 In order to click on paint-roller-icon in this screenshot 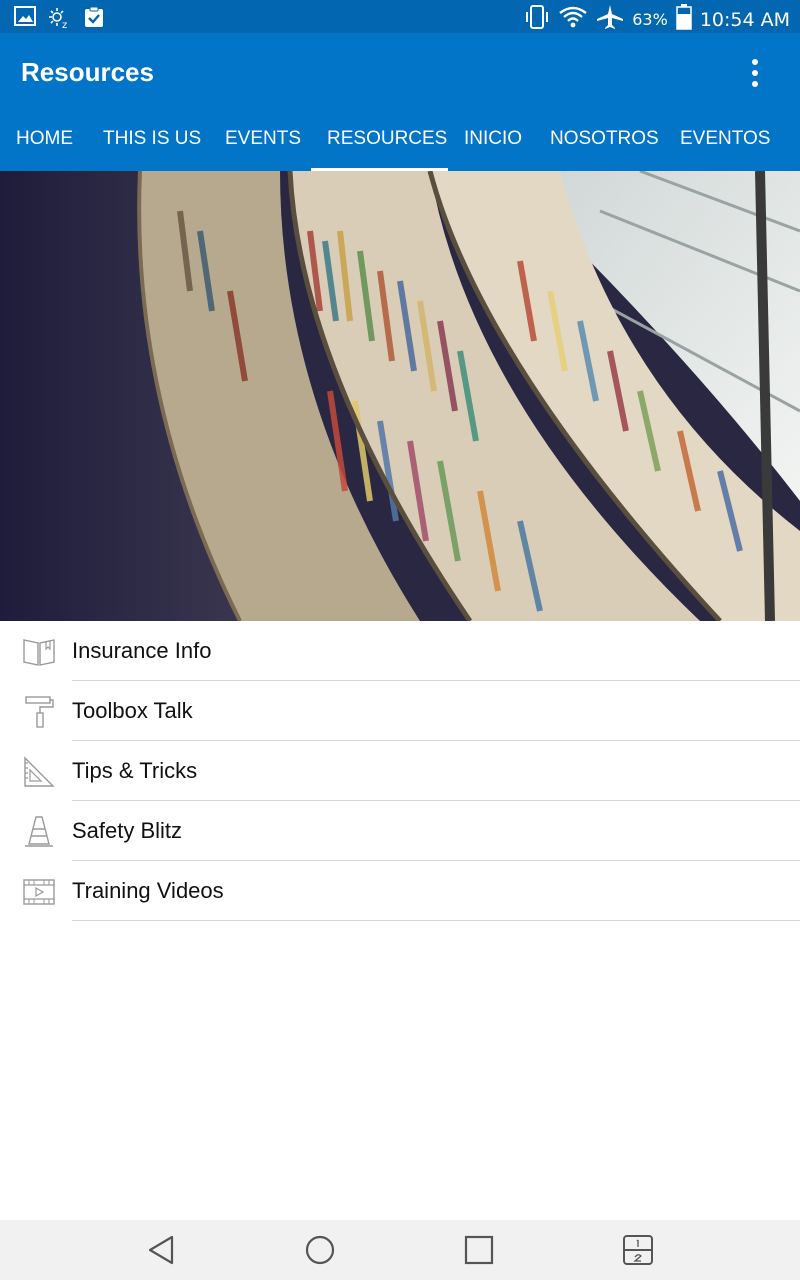, I will do `click(39, 712)`.